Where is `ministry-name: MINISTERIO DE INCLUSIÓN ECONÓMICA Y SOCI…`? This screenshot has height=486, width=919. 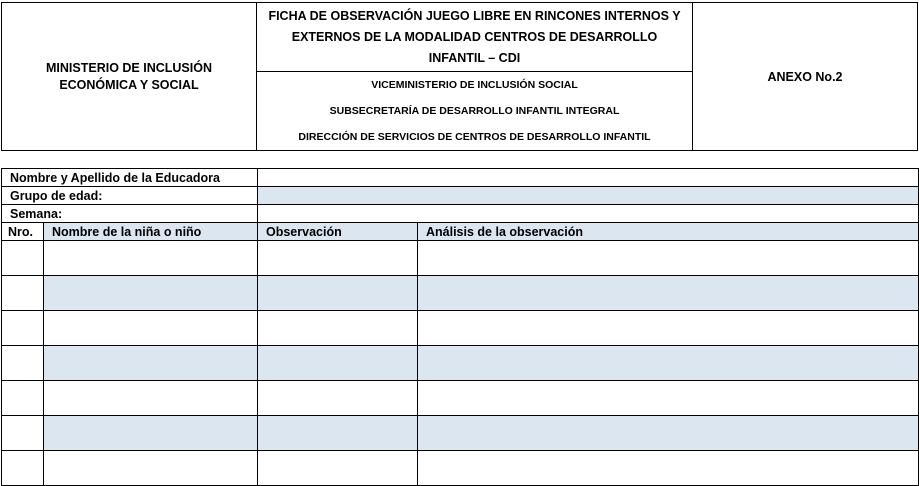
ministry-name: MINISTERIO DE INCLUSIÓN ECONÓMICA Y SOCI… is located at coordinates (129, 76).